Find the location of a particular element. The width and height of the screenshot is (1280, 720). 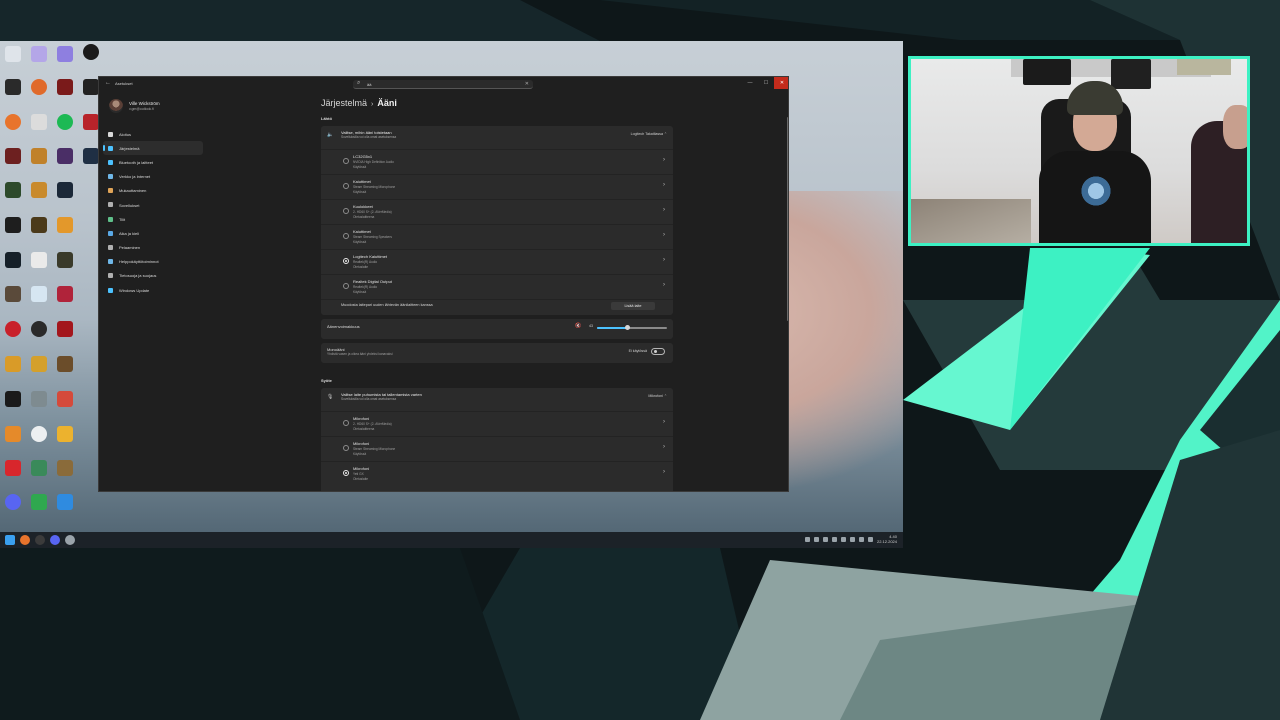

firefox-icon is located at coordinates (25, 540).